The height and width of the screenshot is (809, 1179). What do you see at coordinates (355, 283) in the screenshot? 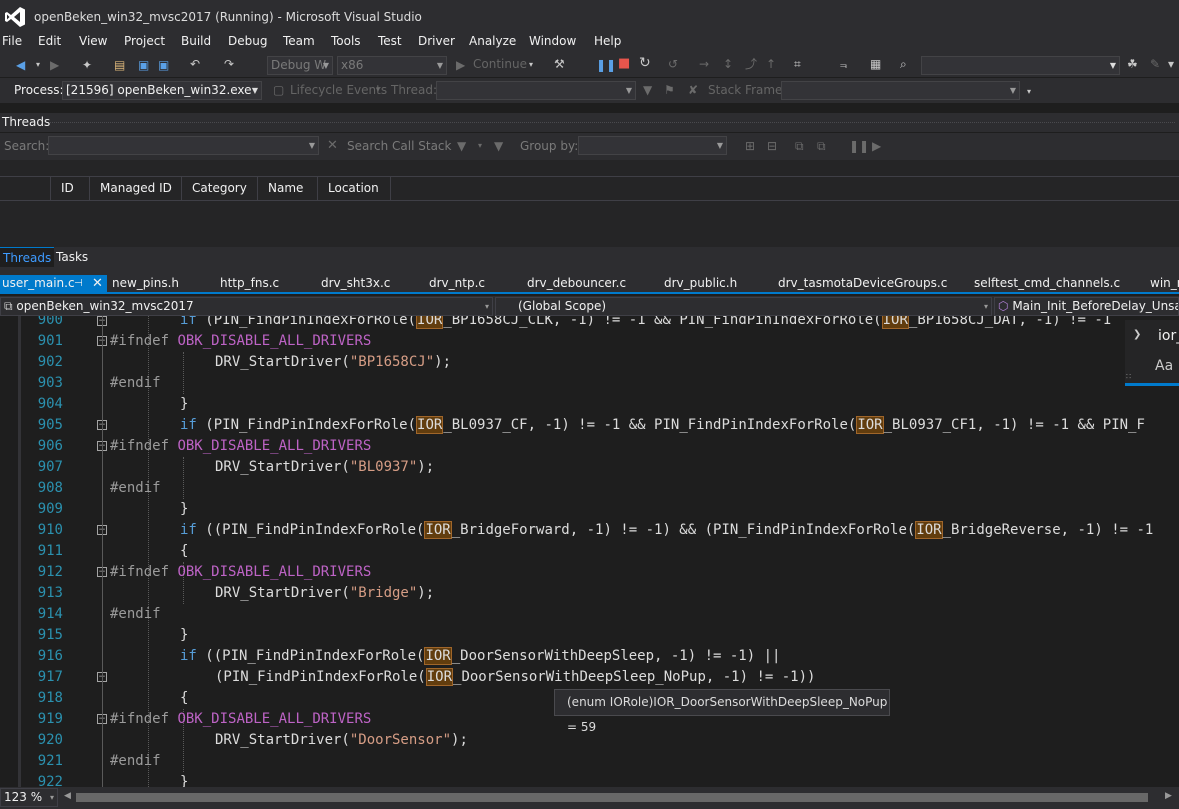
I see `doc-tab-drv-sht3x: drv_sht3x.c` at bounding box center [355, 283].